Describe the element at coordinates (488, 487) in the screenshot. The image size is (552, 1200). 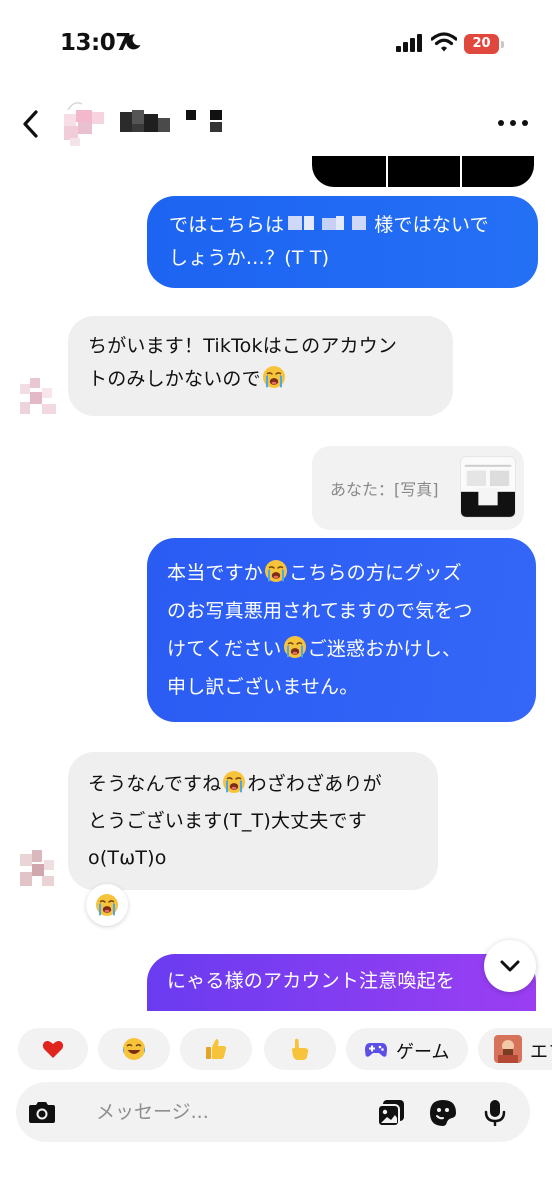
I see `photo-thumbnail` at that location.